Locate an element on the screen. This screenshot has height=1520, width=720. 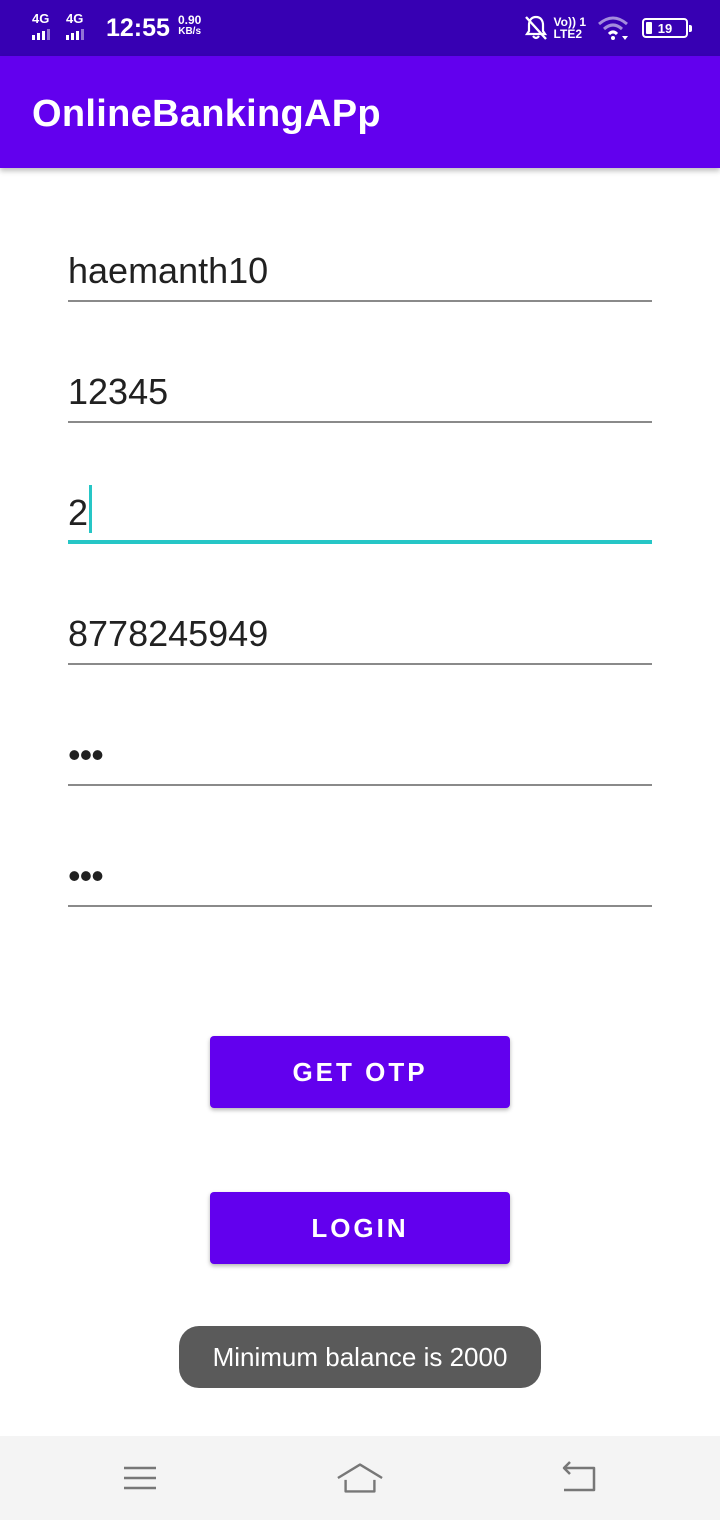
network-speed: 0.90 KB/s is located at coordinates (189, 25).